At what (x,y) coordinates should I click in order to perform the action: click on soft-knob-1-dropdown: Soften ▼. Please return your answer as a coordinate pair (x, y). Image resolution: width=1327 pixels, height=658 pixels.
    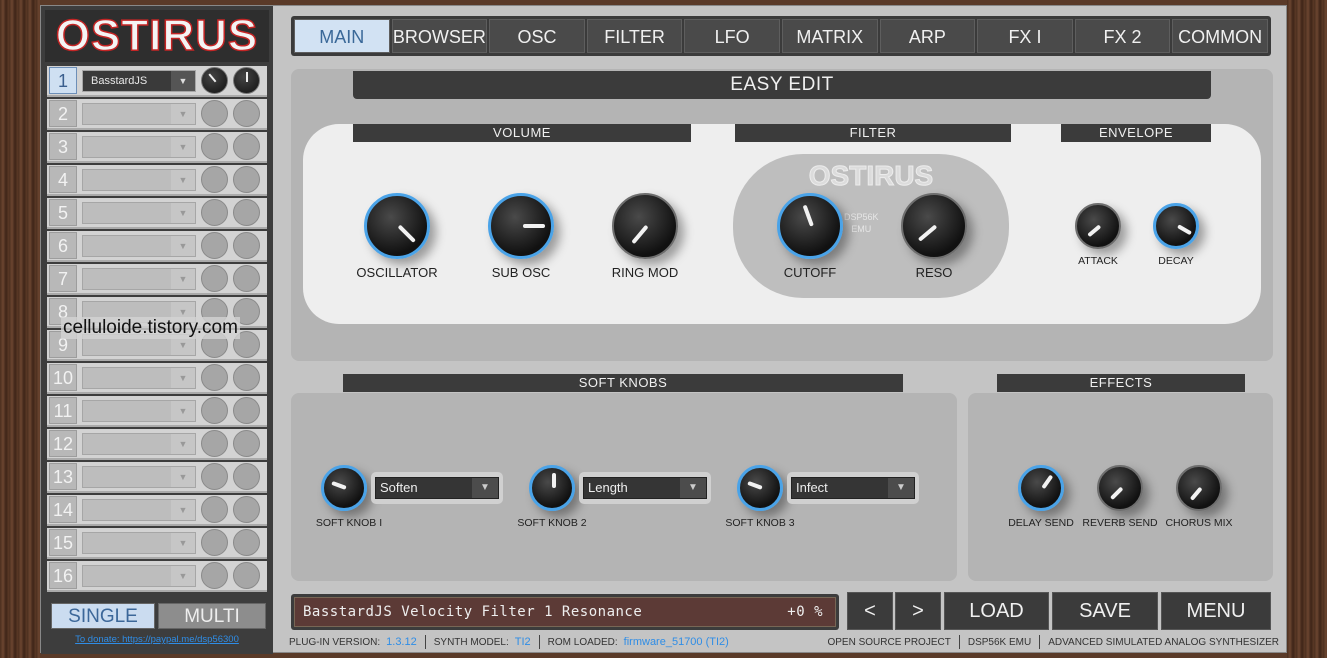
    Looking at the image, I should click on (437, 488).